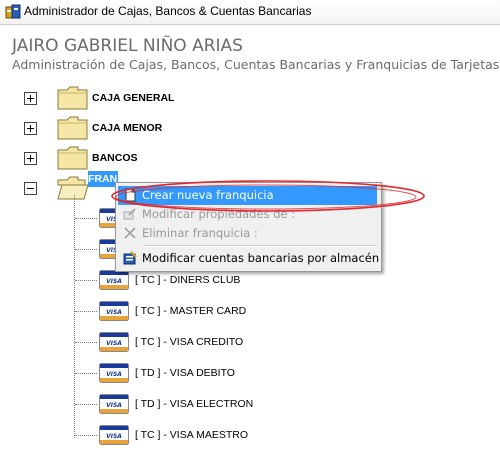 The height and width of the screenshot is (468, 500). What do you see at coordinates (115, 158) in the screenshot?
I see `tree-node-bancos: BANCOS` at bounding box center [115, 158].